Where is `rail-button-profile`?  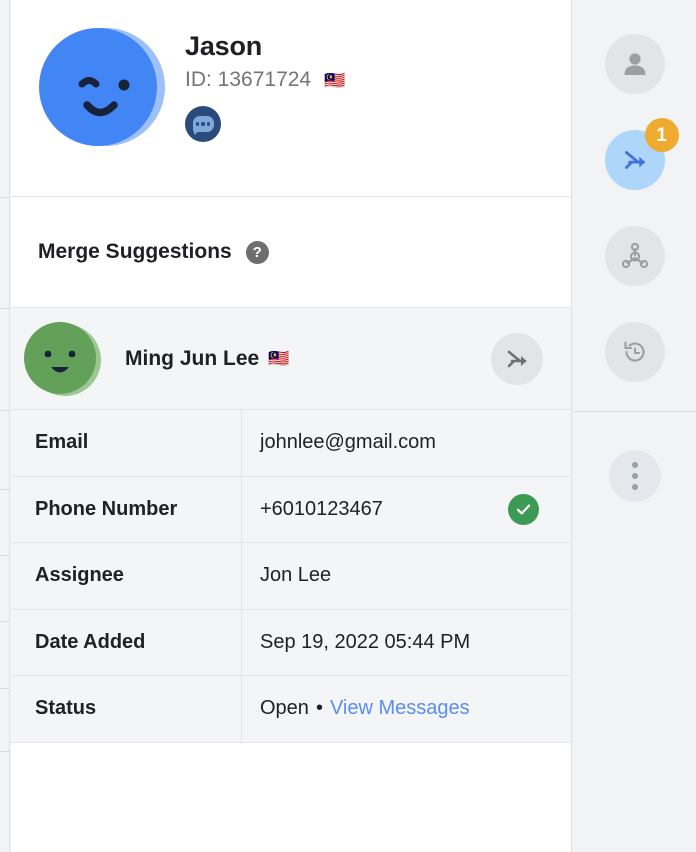
rail-button-profile is located at coordinates (634, 64).